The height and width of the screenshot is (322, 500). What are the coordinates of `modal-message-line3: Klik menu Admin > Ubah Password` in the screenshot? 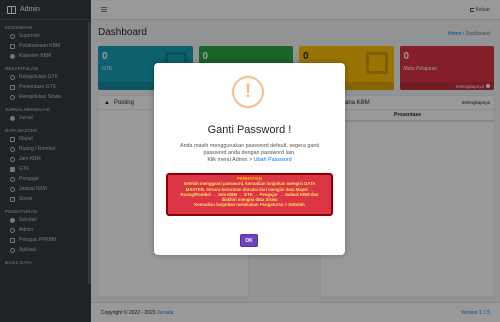 It's located at (249, 160).